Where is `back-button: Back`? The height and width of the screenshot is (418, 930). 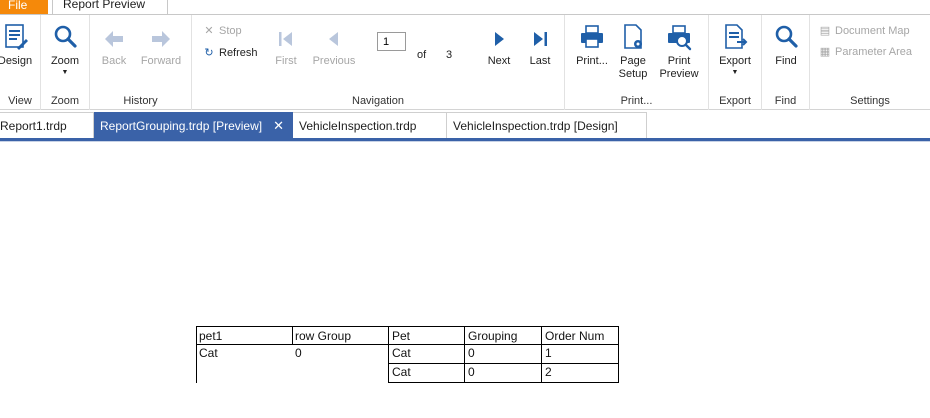 back-button: Back is located at coordinates (114, 47).